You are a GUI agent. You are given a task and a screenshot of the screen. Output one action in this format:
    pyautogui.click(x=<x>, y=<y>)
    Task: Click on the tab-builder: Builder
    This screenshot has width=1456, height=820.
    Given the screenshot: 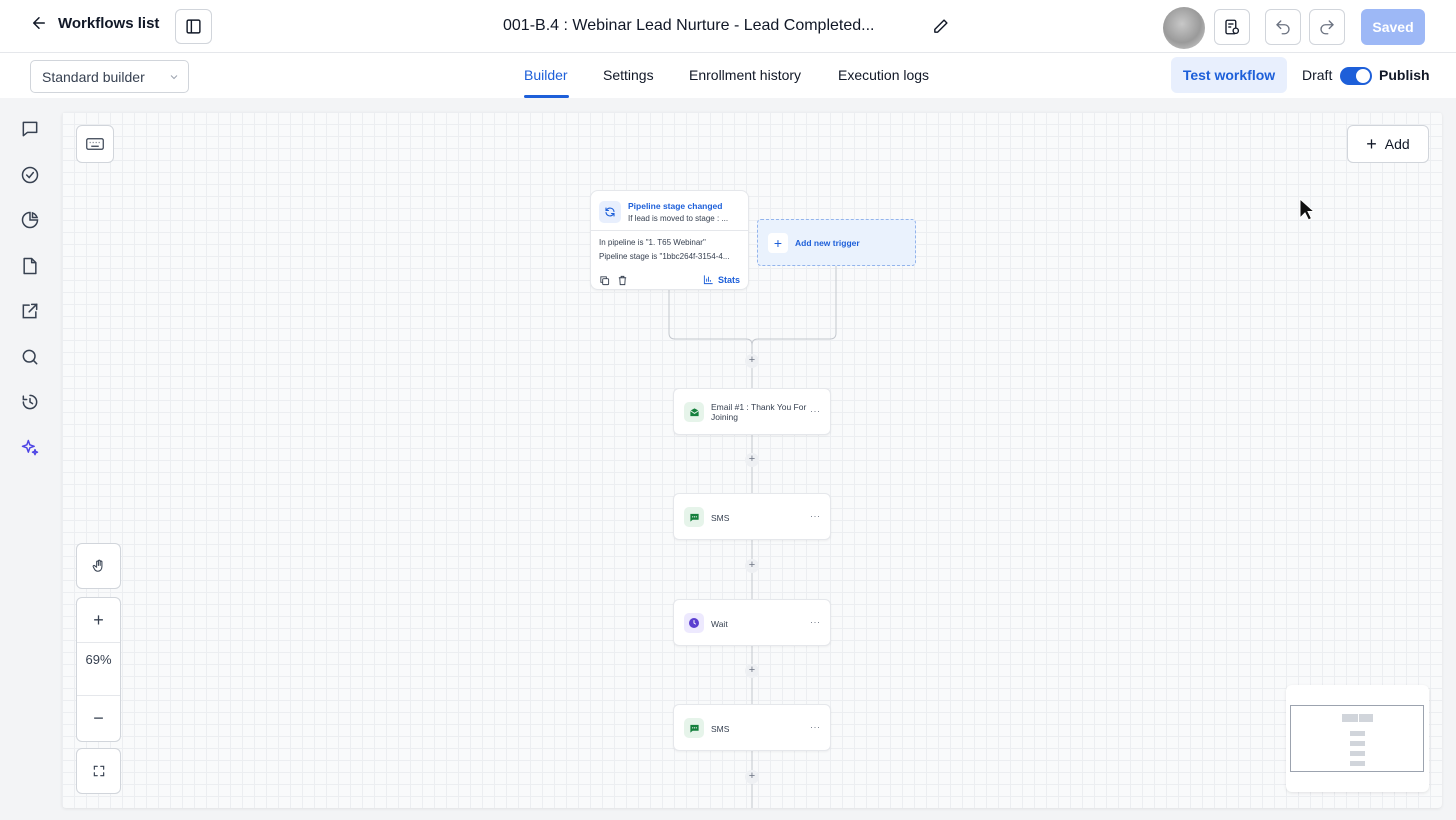 What is the action you would take?
    pyautogui.click(x=546, y=75)
    